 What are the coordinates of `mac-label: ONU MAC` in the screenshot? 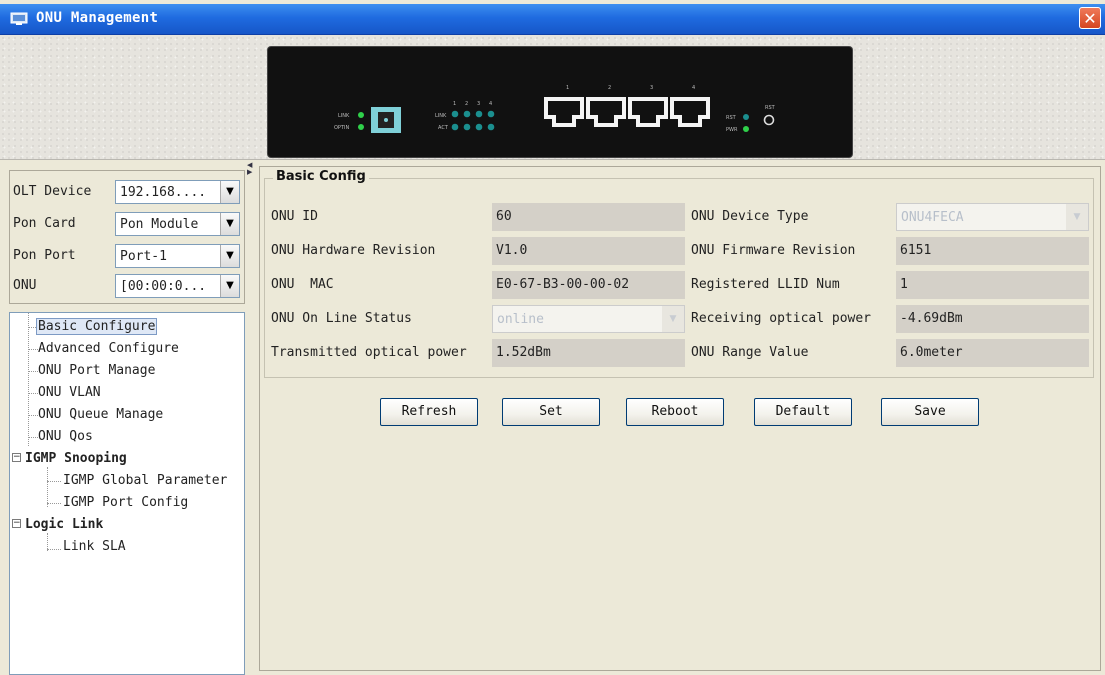 It's located at (302, 284).